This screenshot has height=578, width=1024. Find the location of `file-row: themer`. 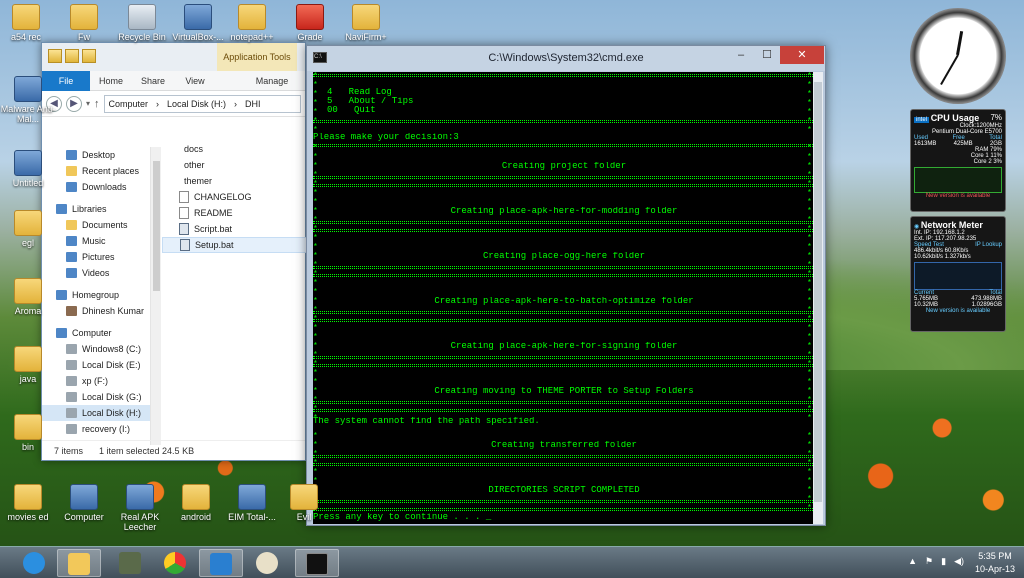

file-row: themer is located at coordinates (234, 181).